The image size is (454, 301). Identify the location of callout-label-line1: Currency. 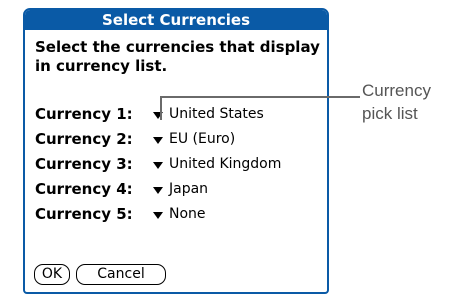
(396, 90).